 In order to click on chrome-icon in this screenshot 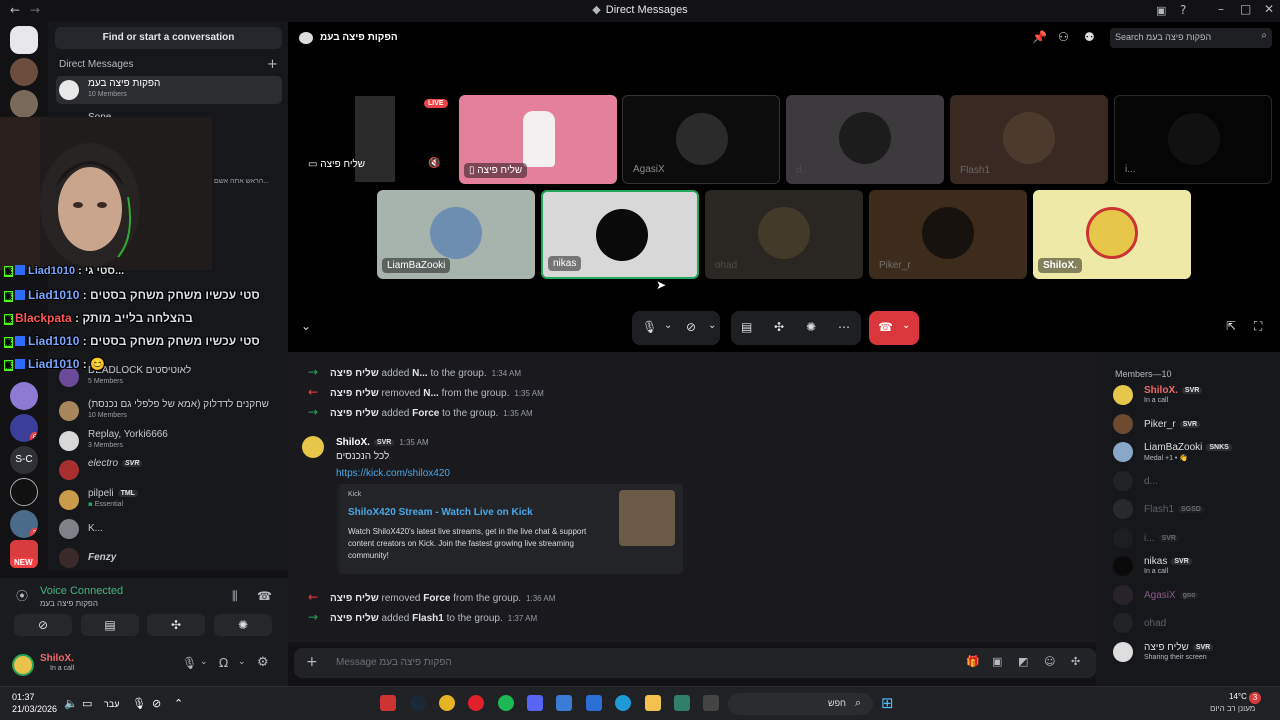, I will do `click(447, 703)`.